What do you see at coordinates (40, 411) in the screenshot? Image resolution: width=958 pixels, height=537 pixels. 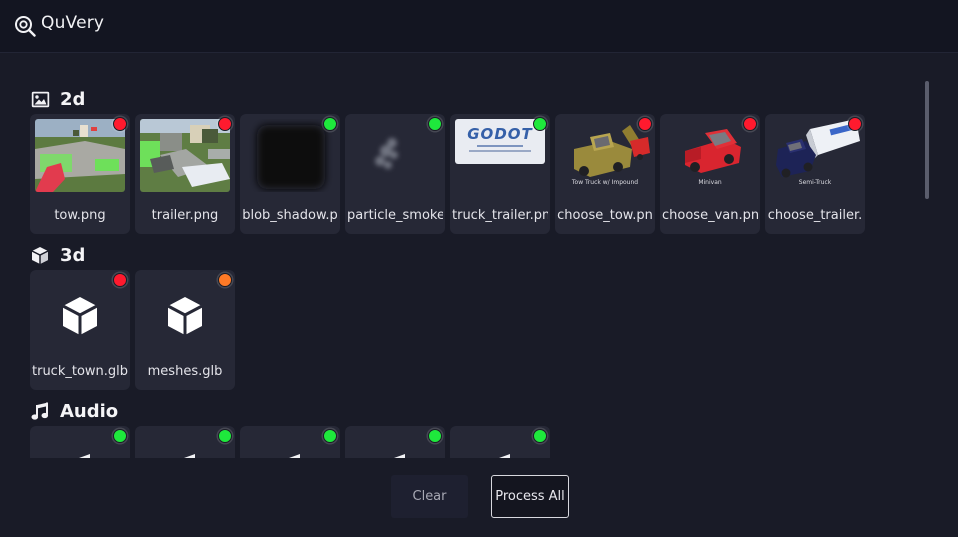 I see `music-note-icon` at bounding box center [40, 411].